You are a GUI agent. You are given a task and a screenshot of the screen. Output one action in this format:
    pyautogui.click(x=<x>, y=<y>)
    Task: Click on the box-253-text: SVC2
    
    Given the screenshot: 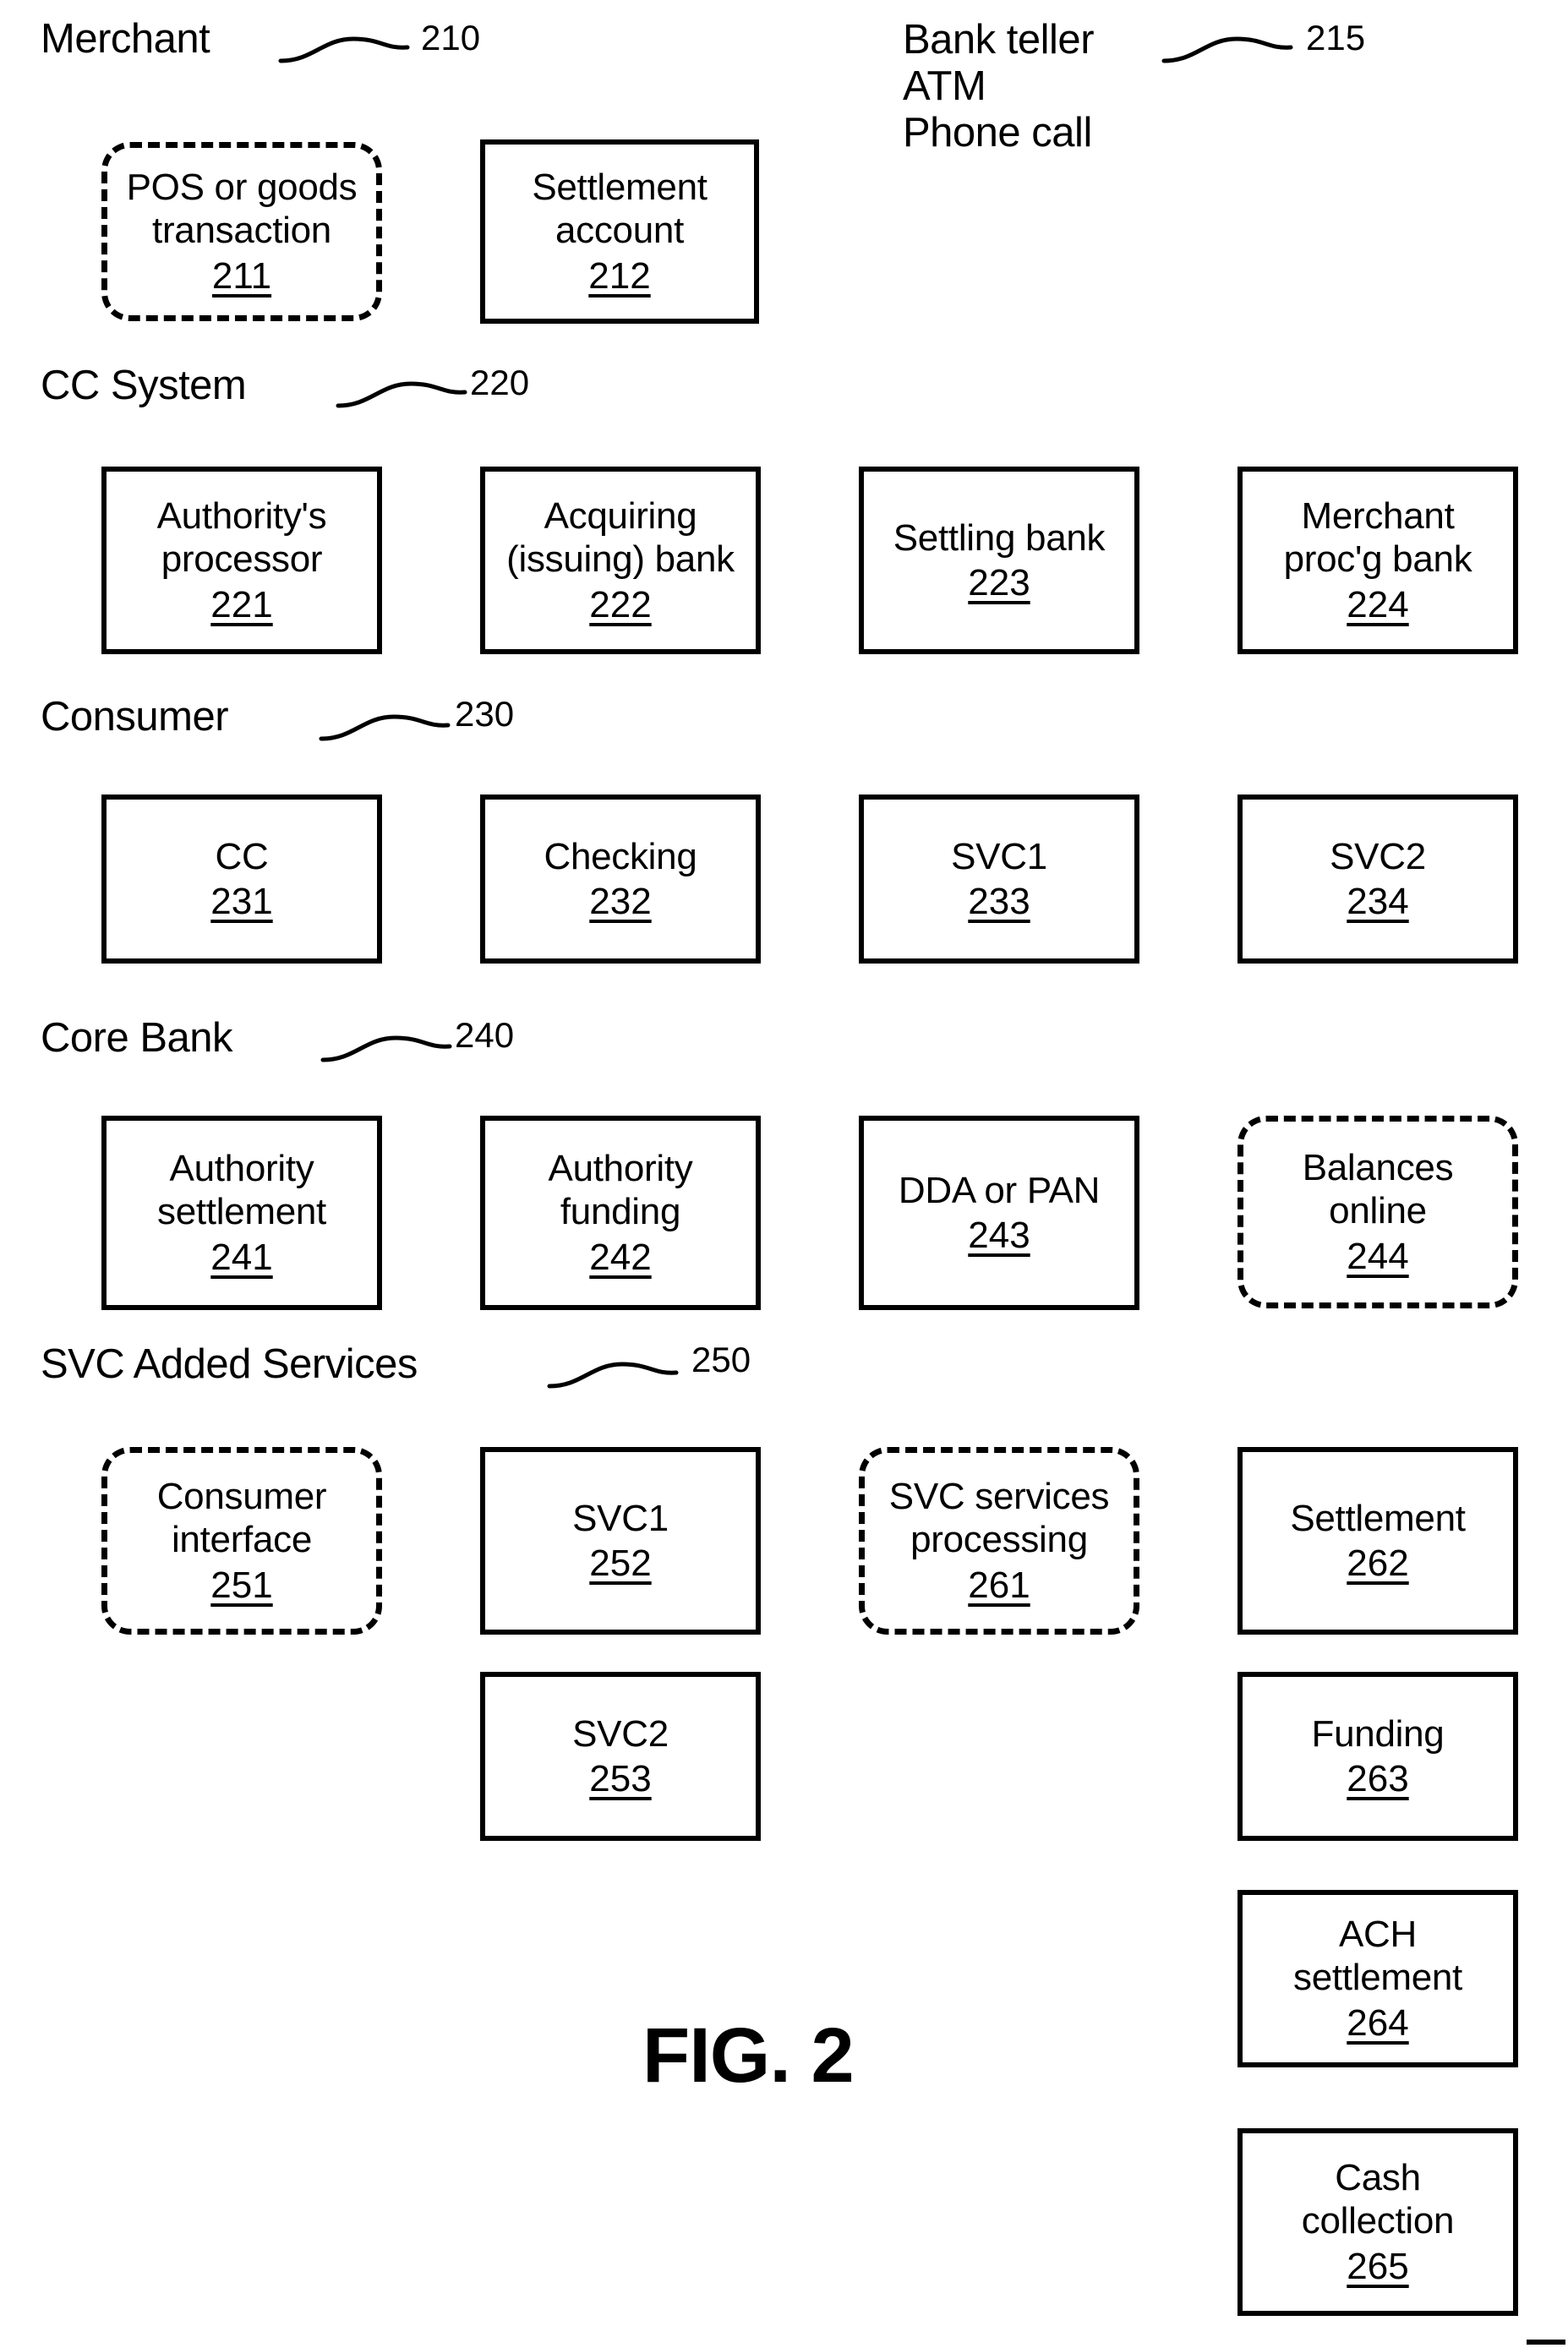 What is the action you would take?
    pyautogui.click(x=620, y=1733)
    